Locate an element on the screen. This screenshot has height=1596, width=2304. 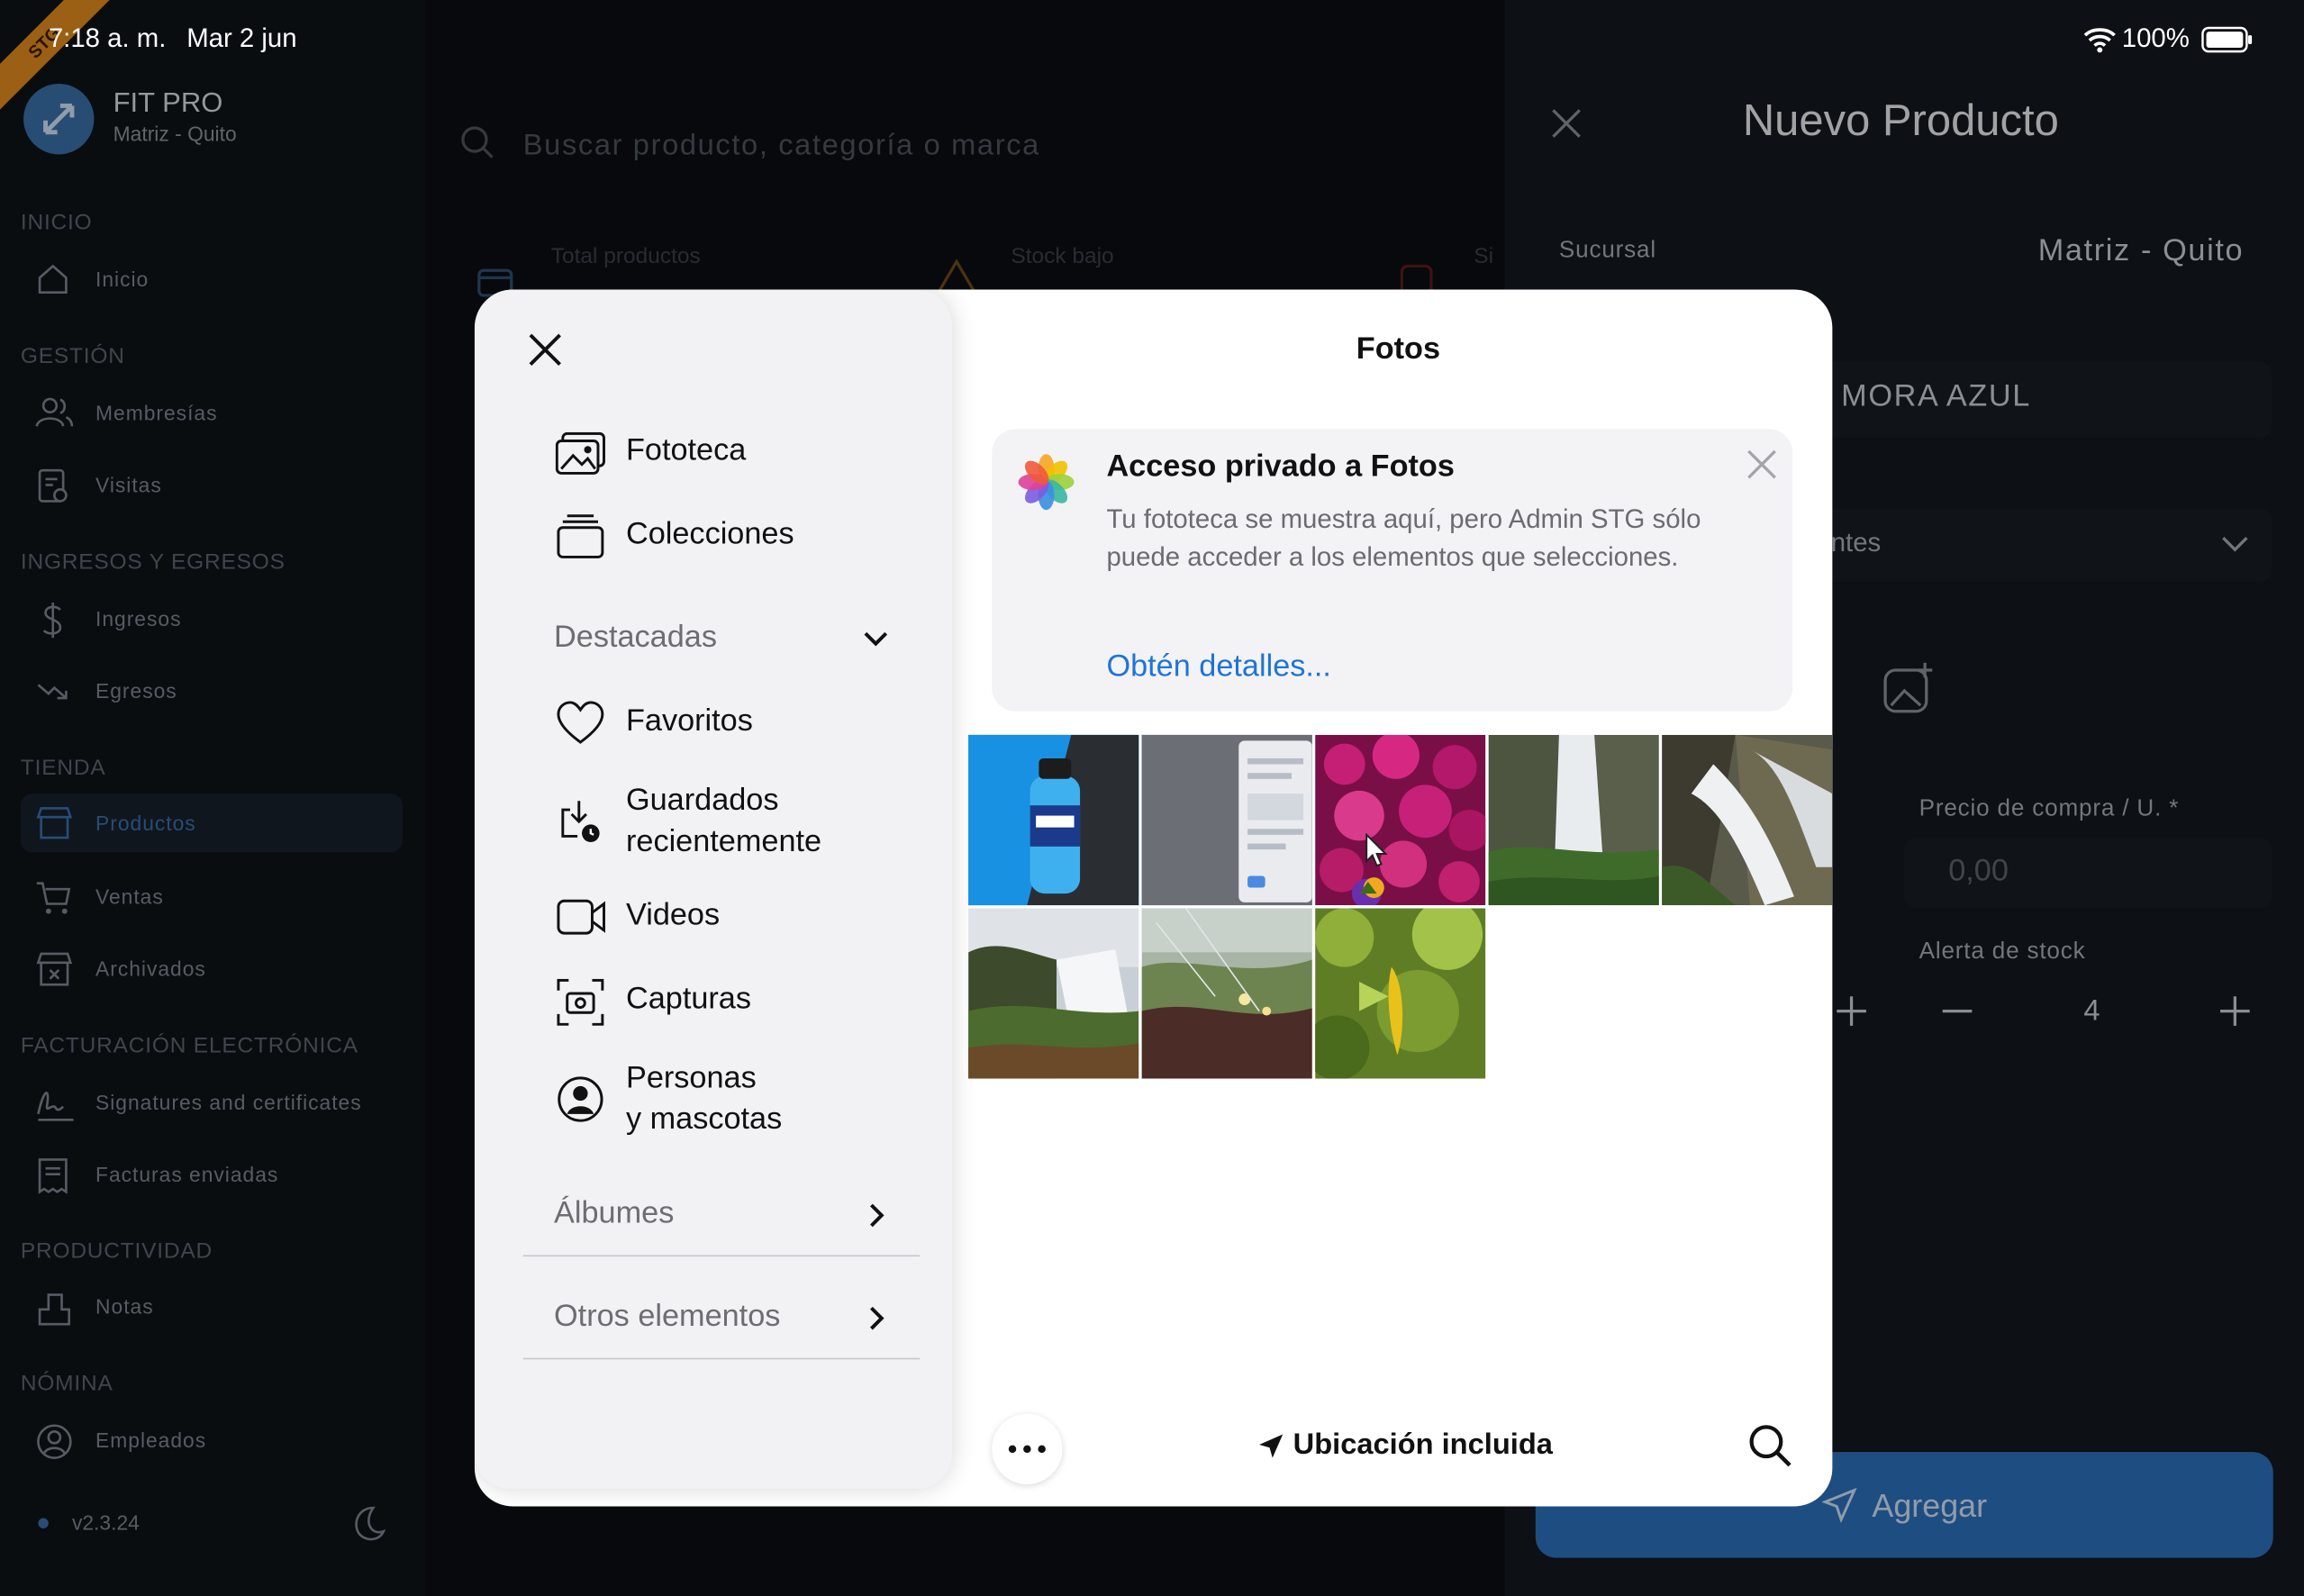
photos-title: Fotos is located at coordinates (1398, 349).